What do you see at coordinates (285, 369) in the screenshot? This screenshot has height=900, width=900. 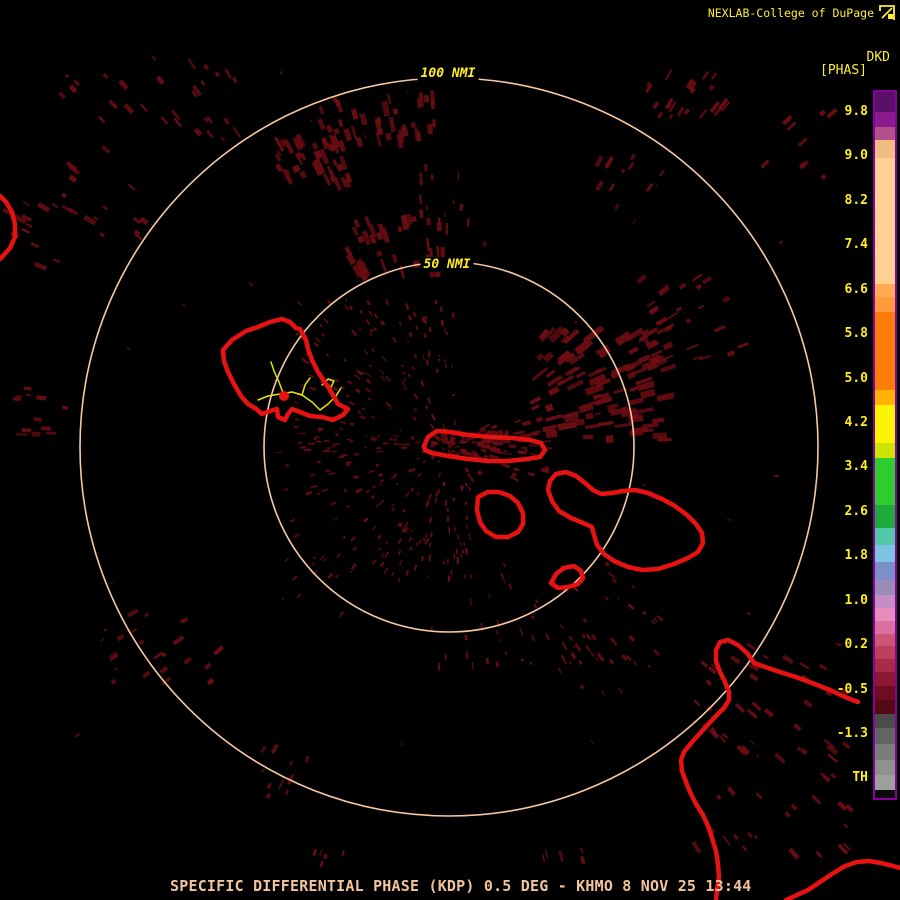 I see `island-outline-oahu` at bounding box center [285, 369].